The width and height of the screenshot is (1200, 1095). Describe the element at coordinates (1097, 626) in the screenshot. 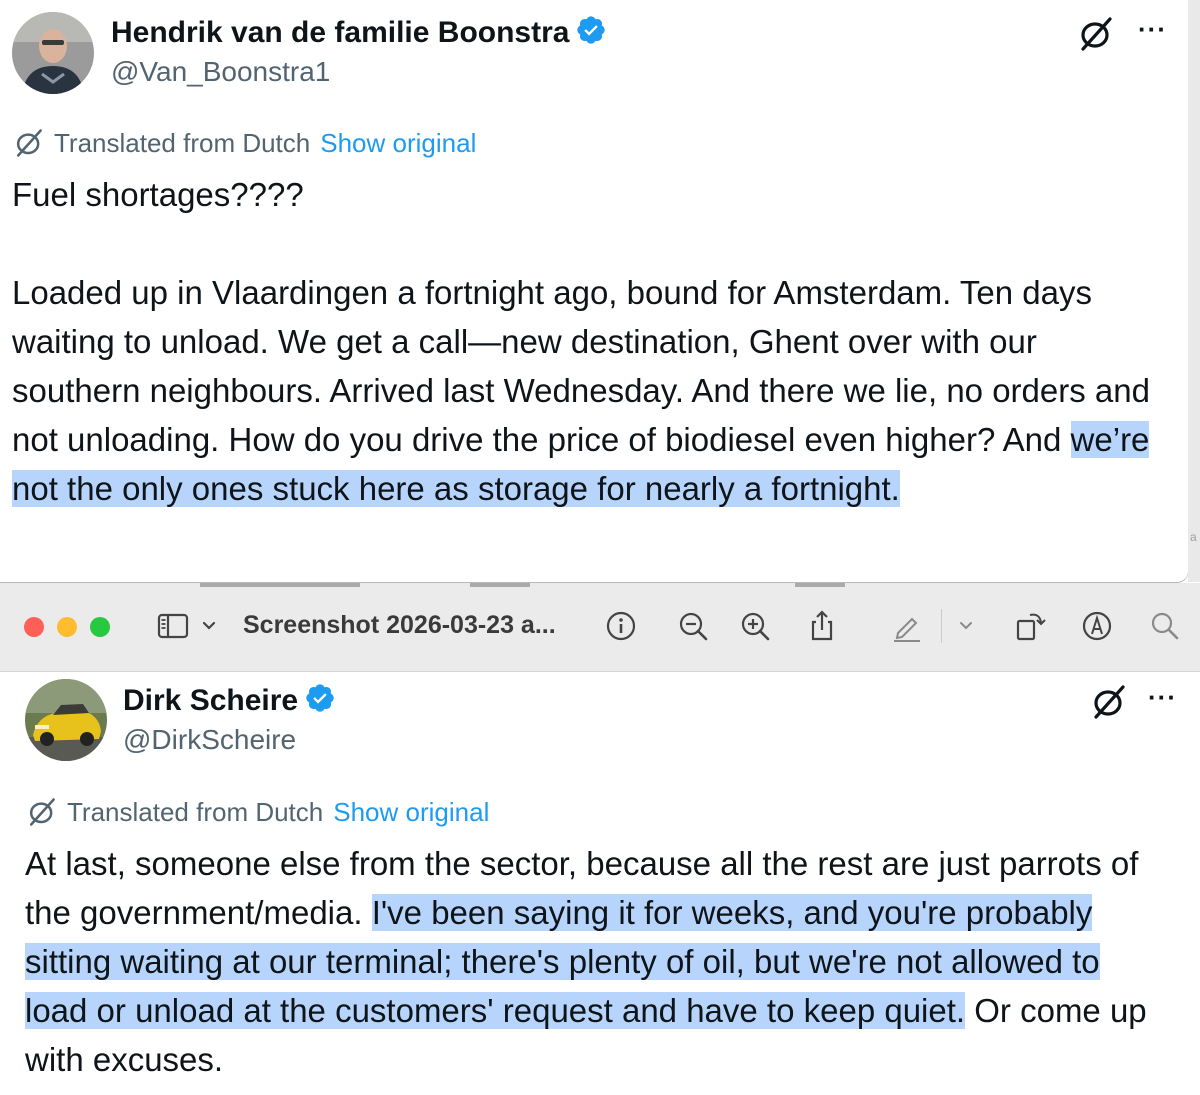

I see `markup-circle-icon` at that location.